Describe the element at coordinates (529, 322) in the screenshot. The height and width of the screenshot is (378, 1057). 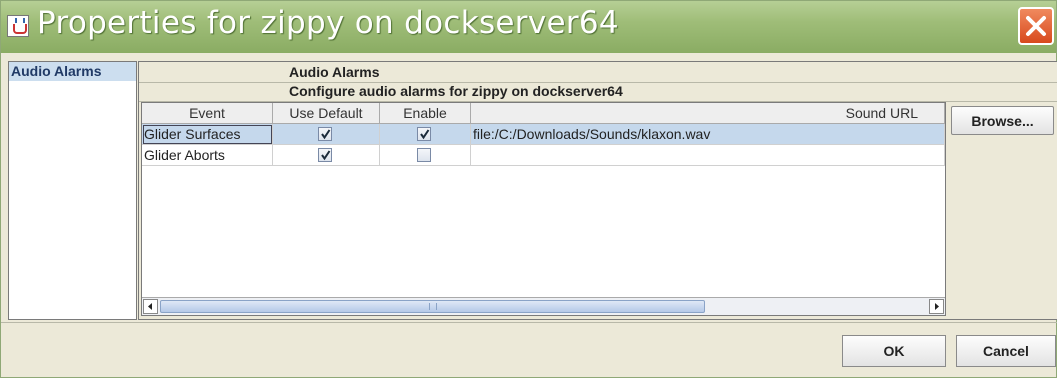
I see `divider` at that location.